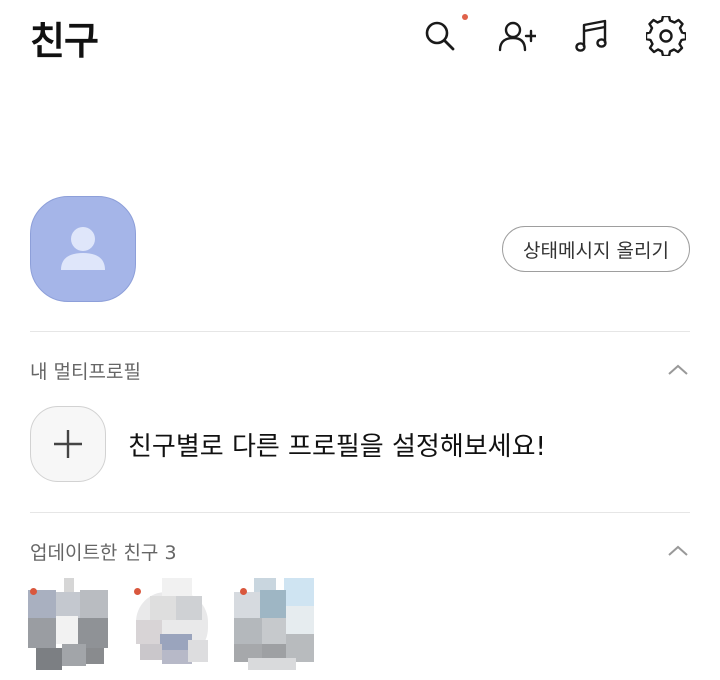 The height and width of the screenshot is (680, 720). I want to click on add-friend-button, so click(516, 36).